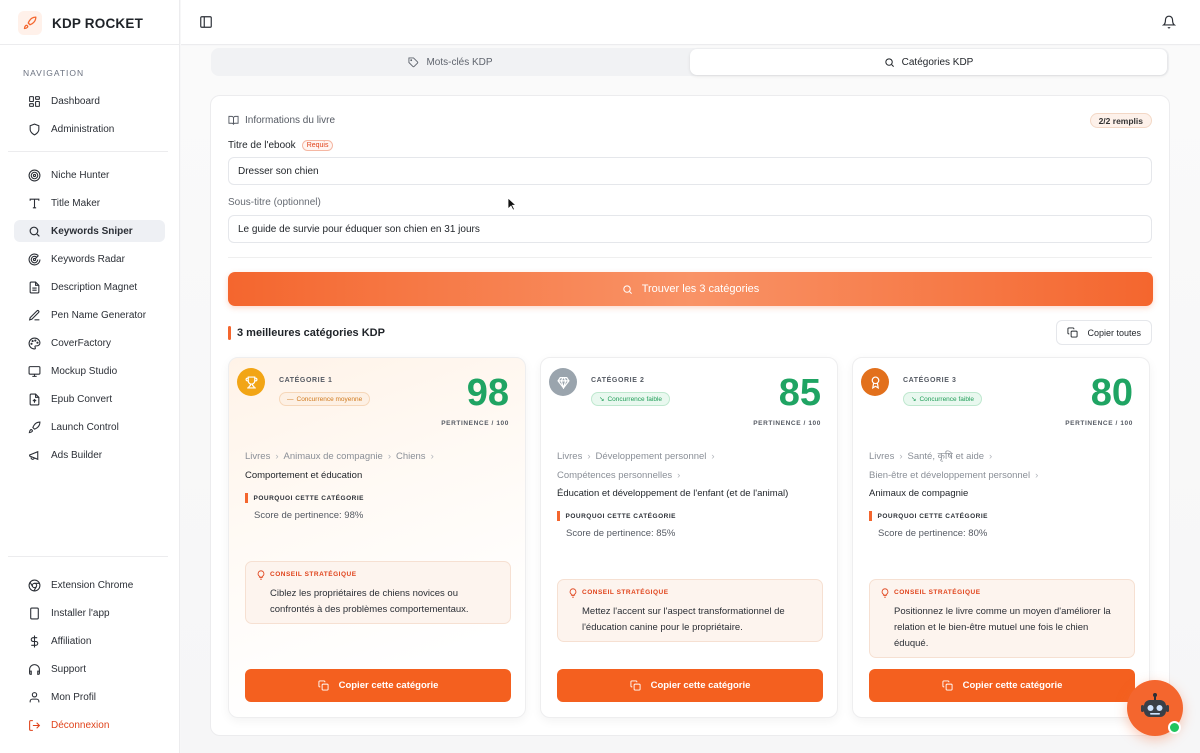 The image size is (1200, 753). I want to click on lightbulb-icon, so click(573, 593).